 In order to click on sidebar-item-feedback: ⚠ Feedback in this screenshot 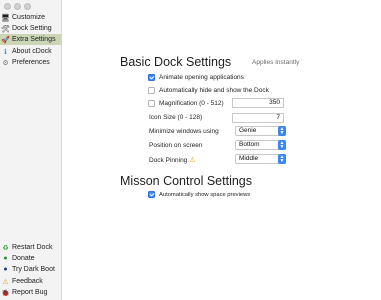, I will do `click(30, 281)`.